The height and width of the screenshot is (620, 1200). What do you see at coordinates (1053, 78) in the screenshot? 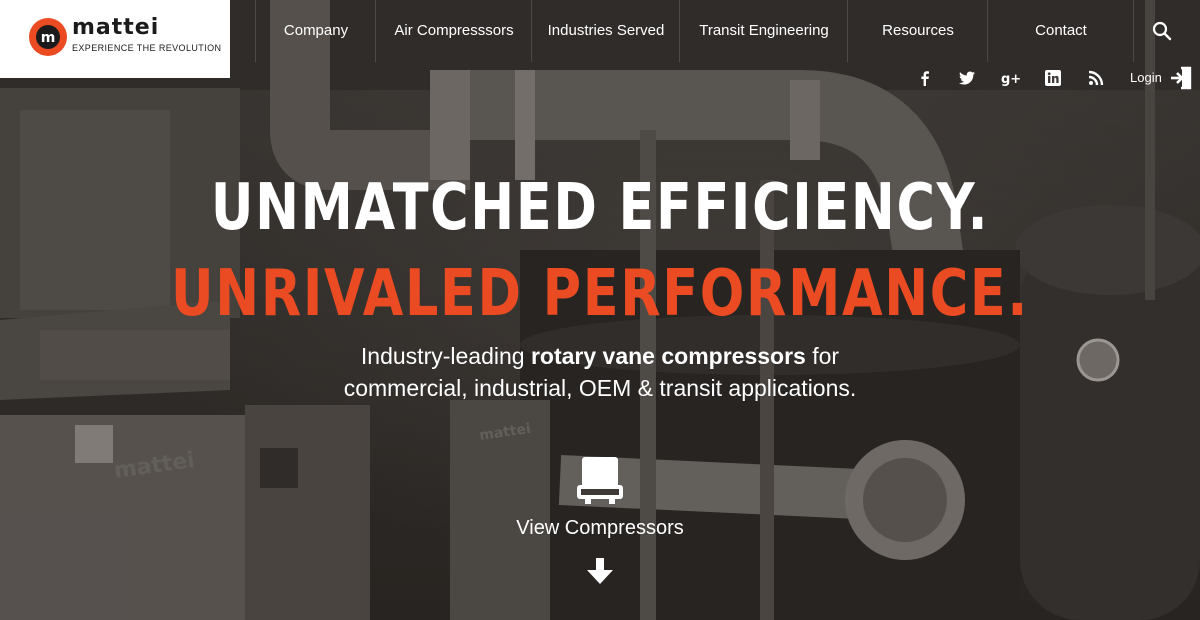
I see `linkedin-icon` at bounding box center [1053, 78].